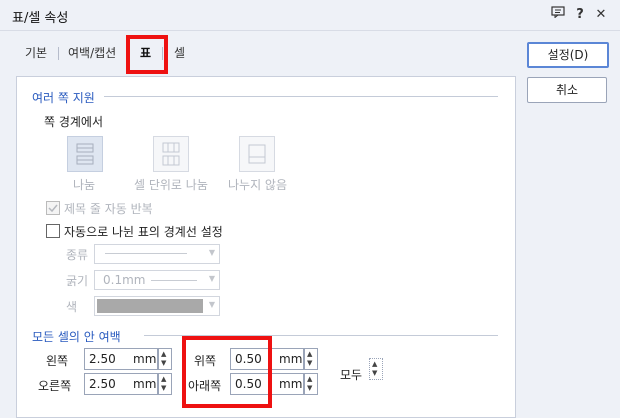  Describe the element at coordinates (124, 280) in the screenshot. I see `line-thickness-value: 0.1mm` at that location.